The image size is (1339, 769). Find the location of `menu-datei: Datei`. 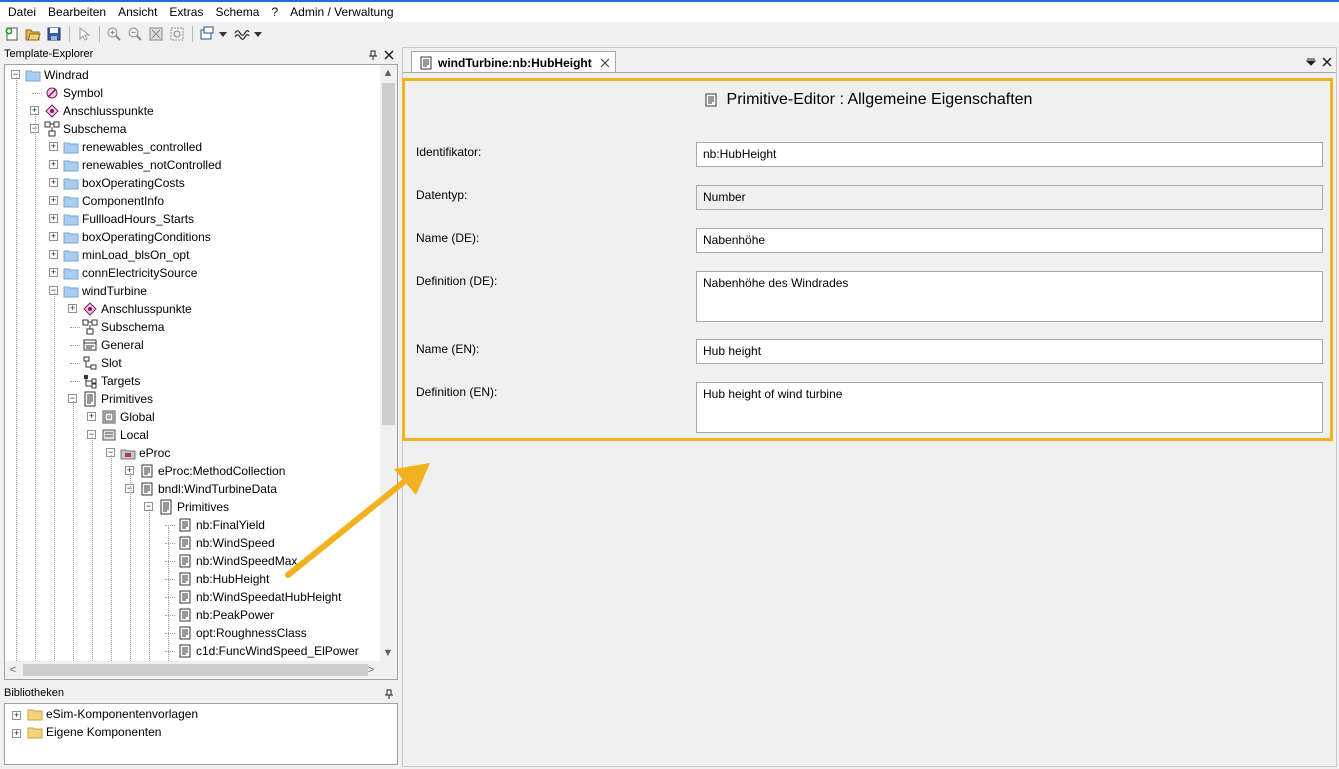

menu-datei: Datei is located at coordinates (22, 12).